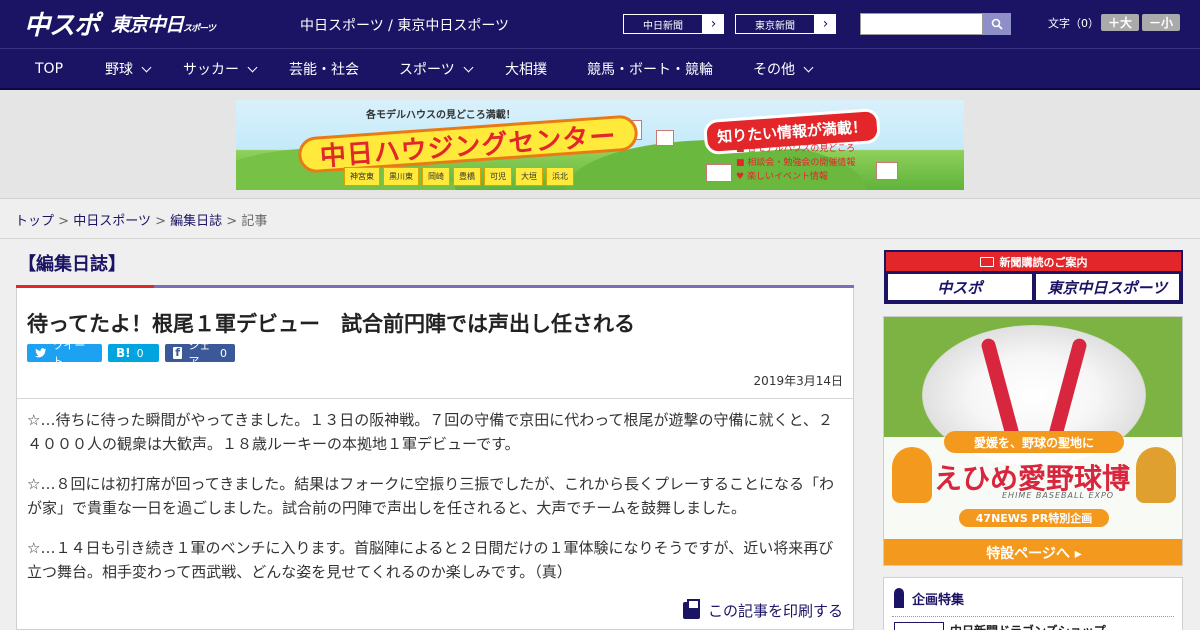 The width and height of the screenshot is (1200, 630). Describe the element at coordinates (69, 353) in the screenshot. I see `tweet-label: ツイート` at that location.